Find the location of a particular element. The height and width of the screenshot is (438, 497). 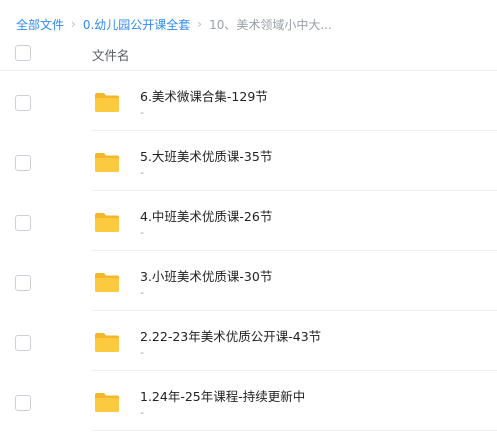

breadcrumb-folder-kindergarten: 0.幼儿园公开课全套 is located at coordinates (136, 24).